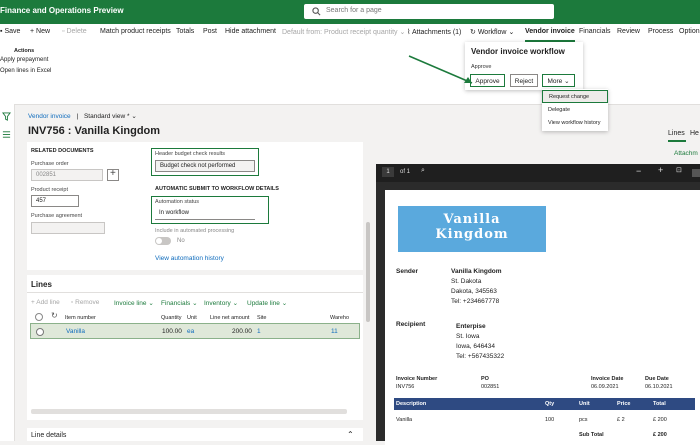 The width and height of the screenshot is (700, 445). I want to click on menu-icon, so click(6, 134).